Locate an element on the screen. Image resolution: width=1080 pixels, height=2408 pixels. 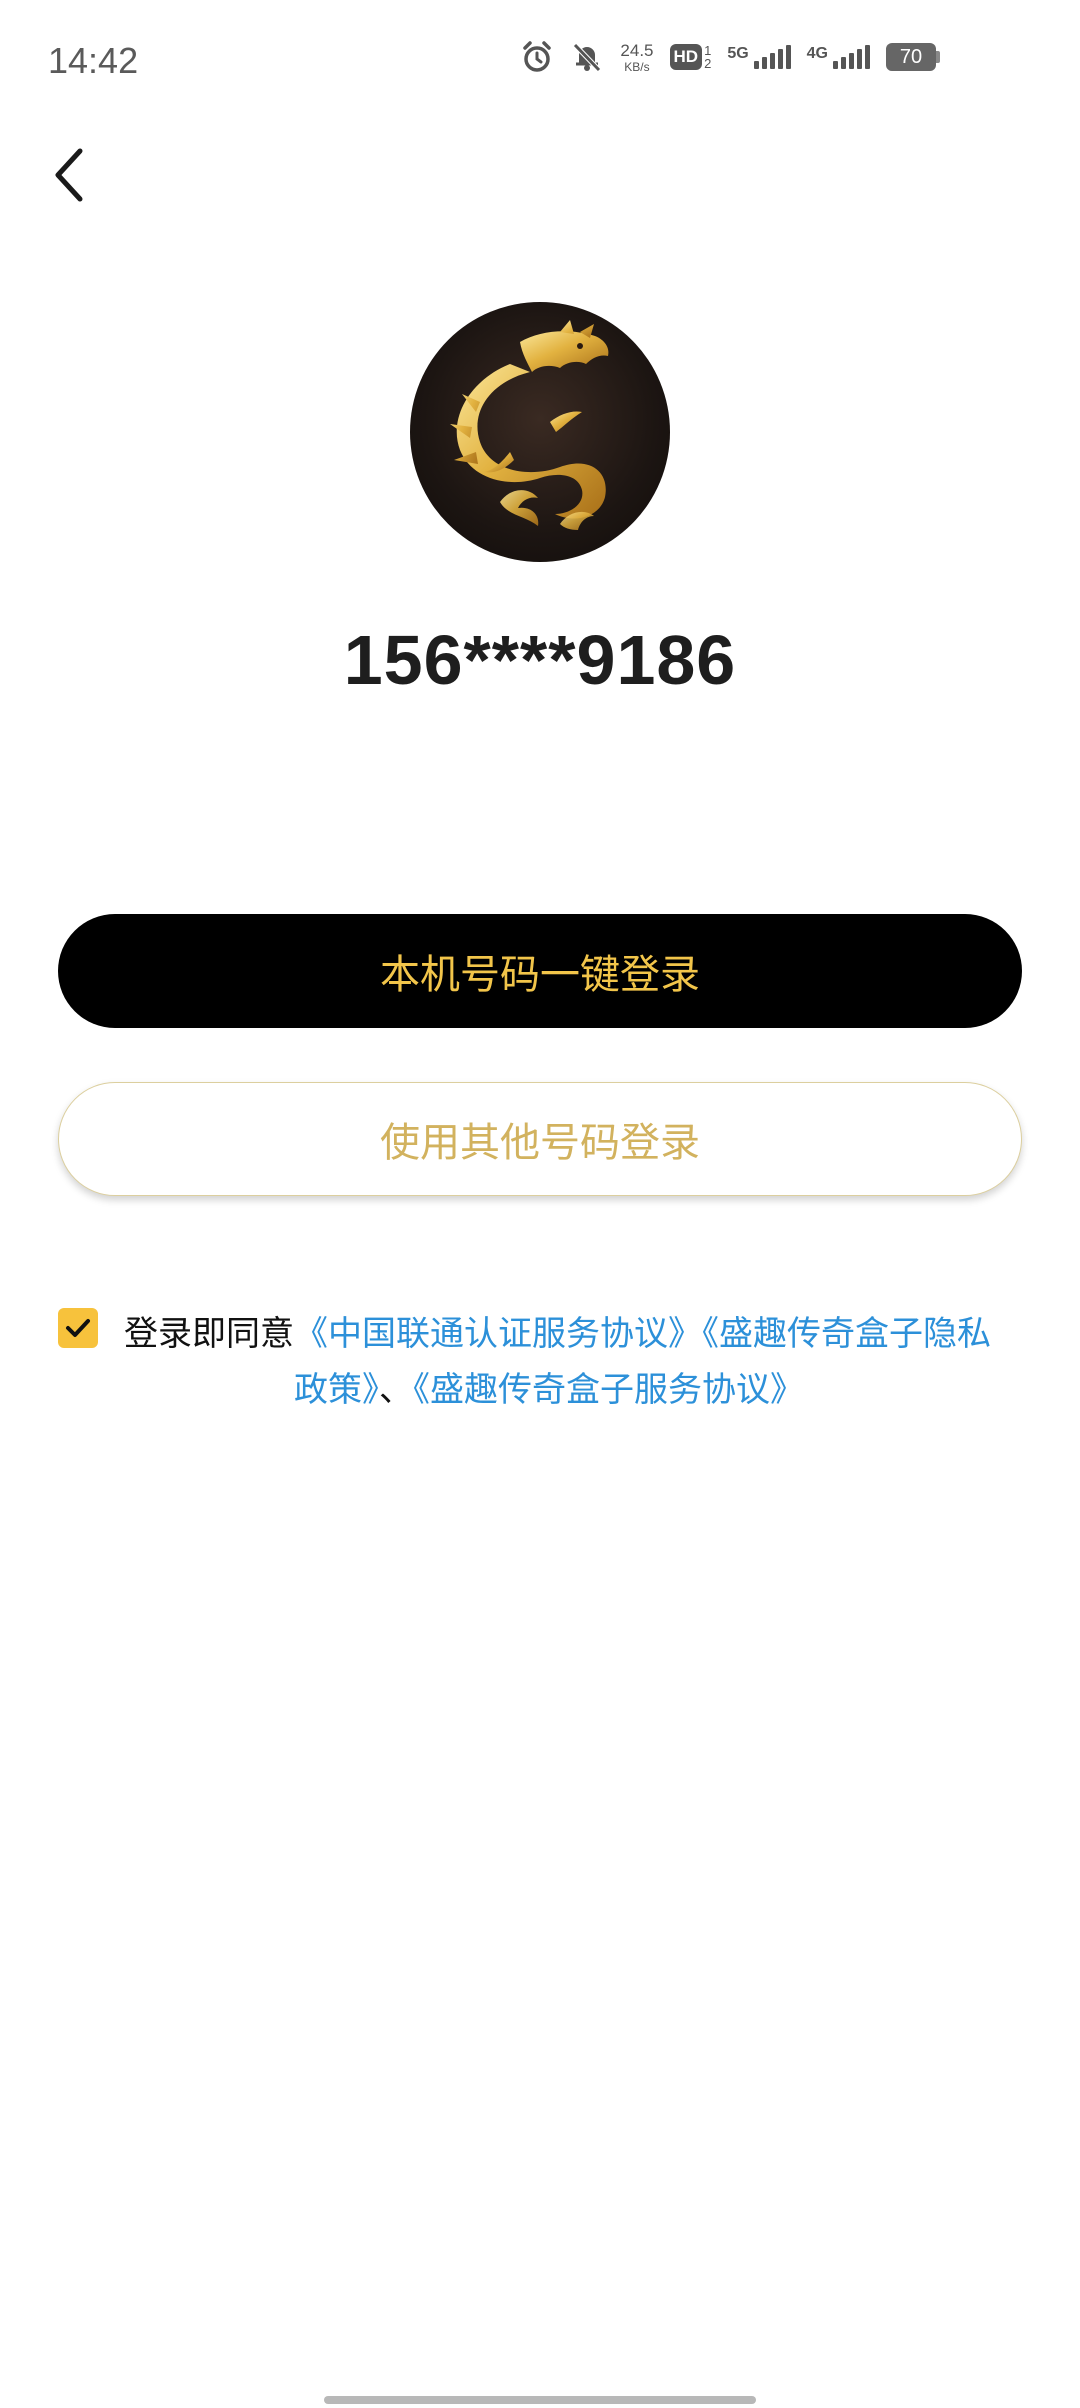
one-click-login-button: 本机号码一键登录 is located at coordinates (540, 971).